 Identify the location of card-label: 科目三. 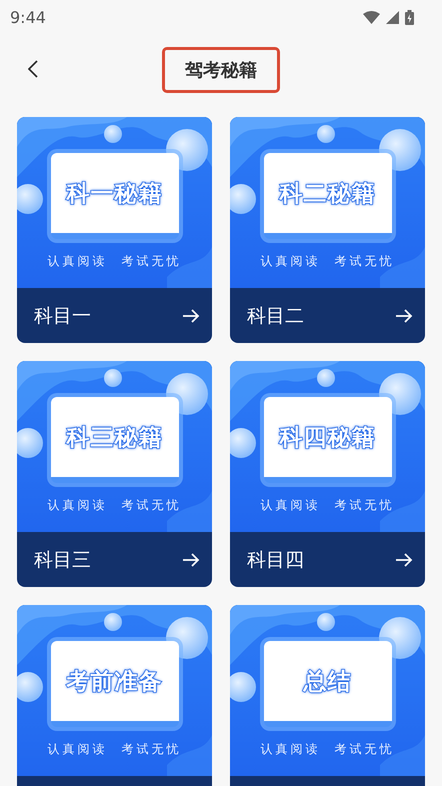
(62, 560).